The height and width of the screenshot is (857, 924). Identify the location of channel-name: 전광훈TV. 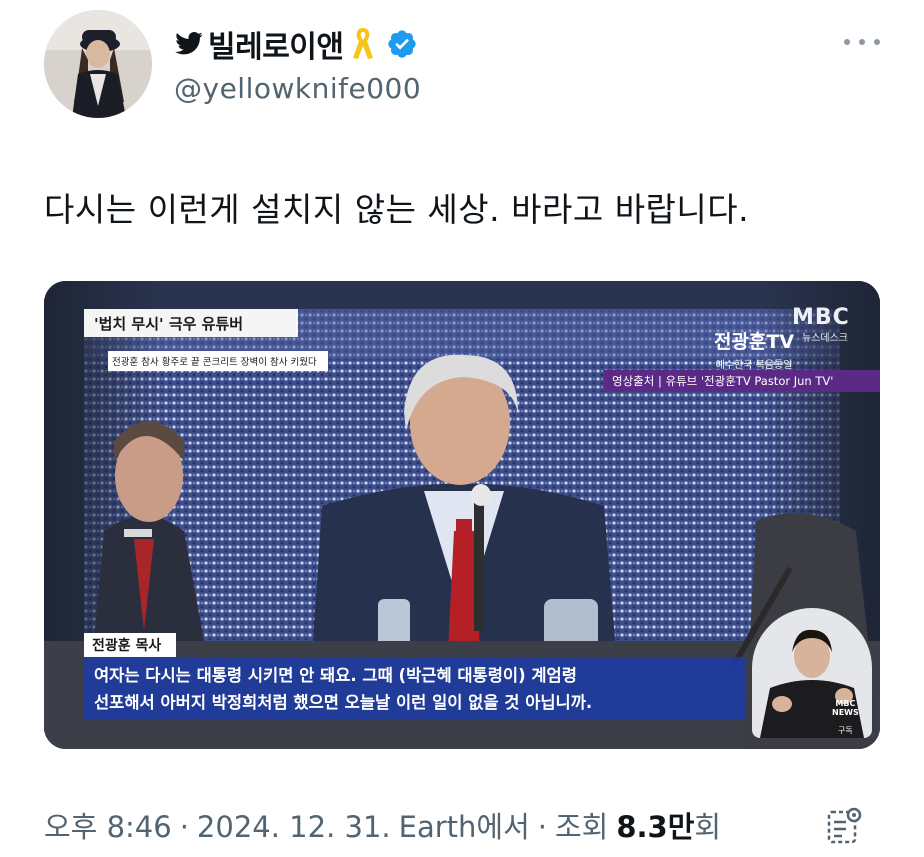
(754, 342).